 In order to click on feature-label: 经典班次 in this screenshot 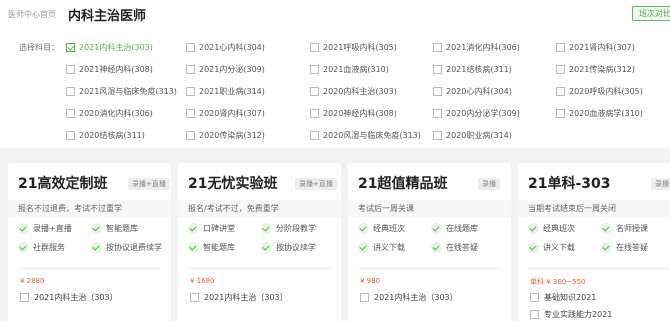, I will do `click(559, 228)`.